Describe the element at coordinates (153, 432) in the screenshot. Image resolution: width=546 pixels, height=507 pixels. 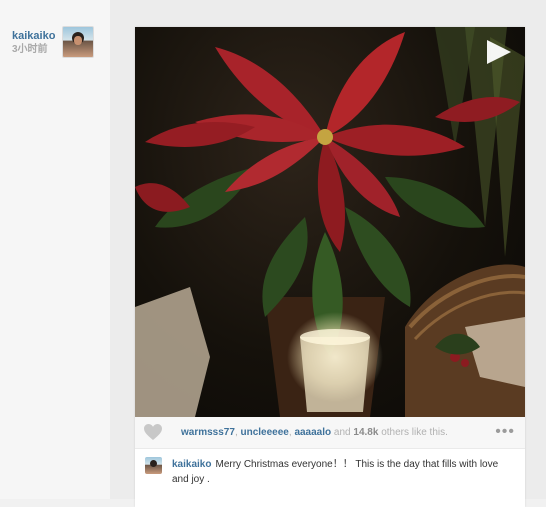
I see `heart-icon` at that location.